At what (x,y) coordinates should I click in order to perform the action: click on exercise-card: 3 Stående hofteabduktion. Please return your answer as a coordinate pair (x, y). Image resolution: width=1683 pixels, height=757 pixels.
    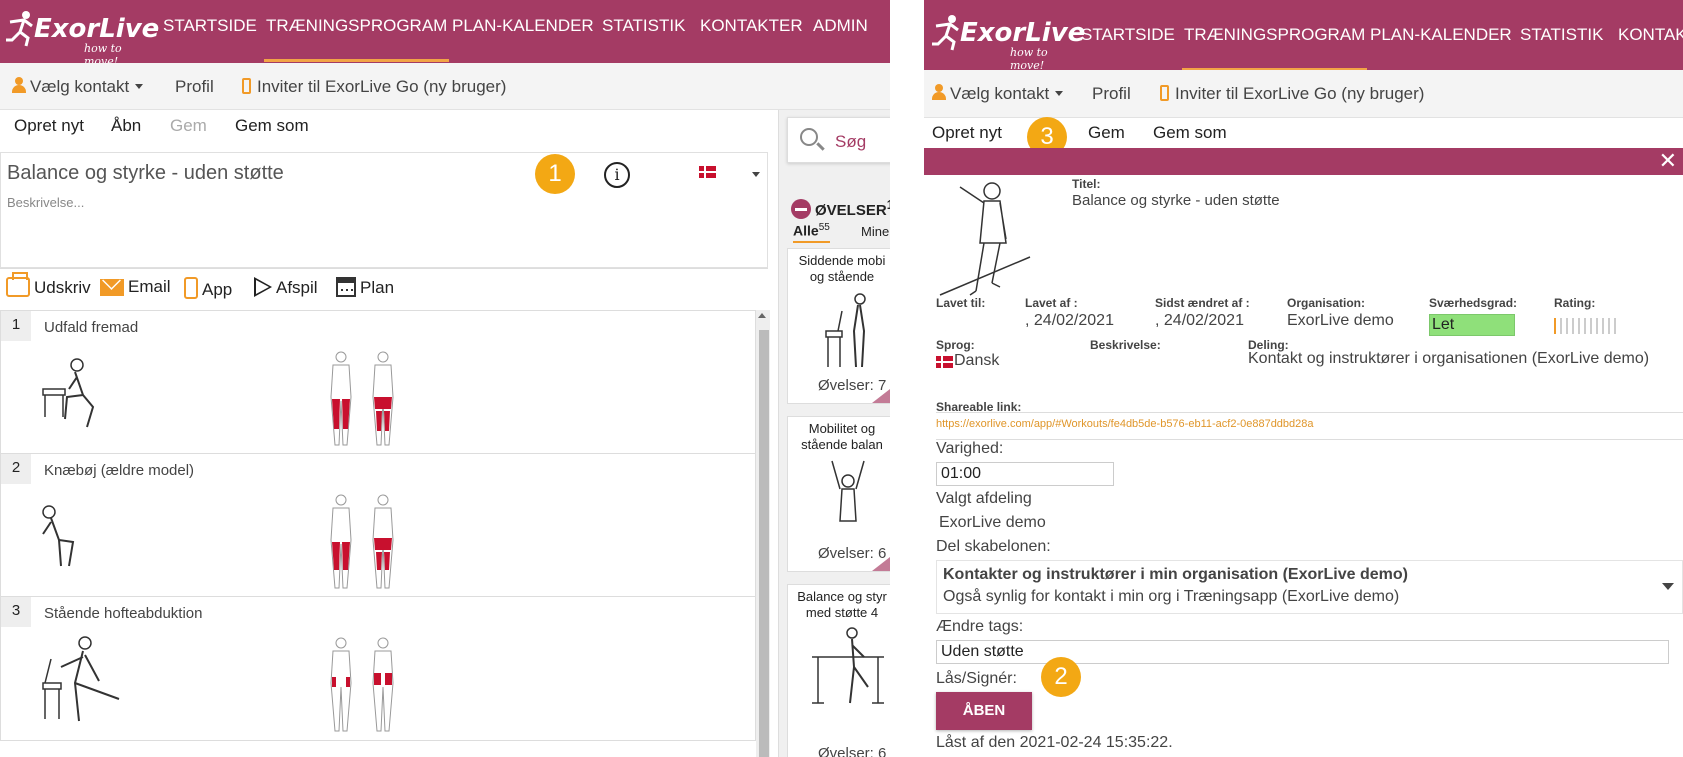
    Looking at the image, I should click on (378, 668).